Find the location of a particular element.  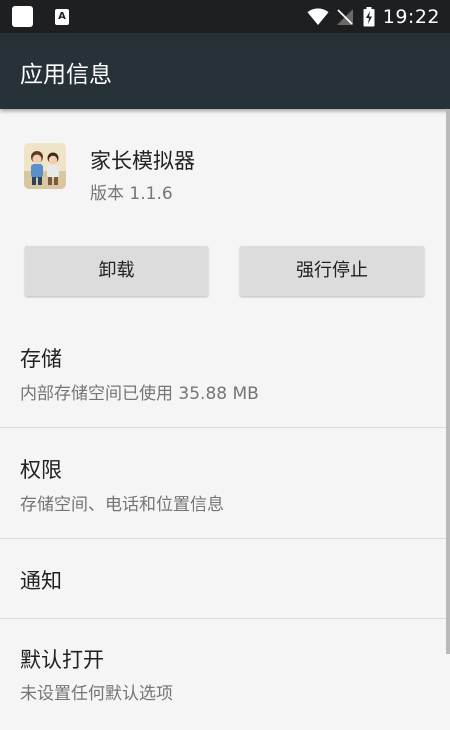

pref-storage-title: 存储 is located at coordinates (41, 359).